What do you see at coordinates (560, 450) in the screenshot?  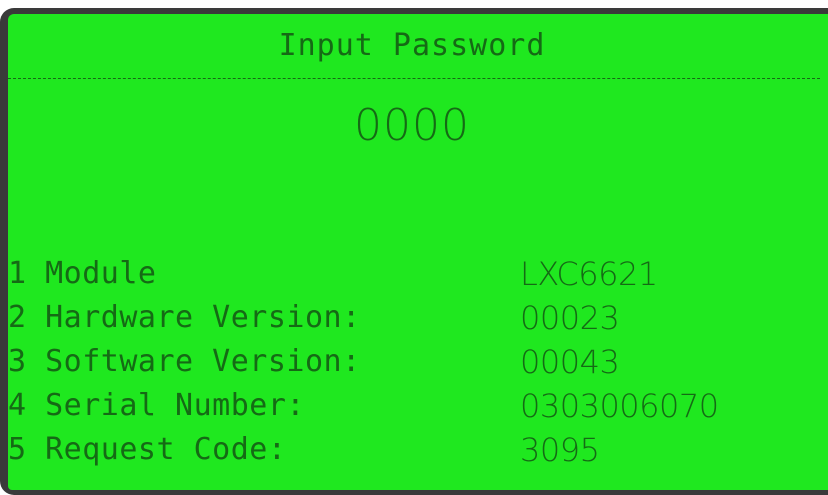 I see `request-code-value: 3095` at bounding box center [560, 450].